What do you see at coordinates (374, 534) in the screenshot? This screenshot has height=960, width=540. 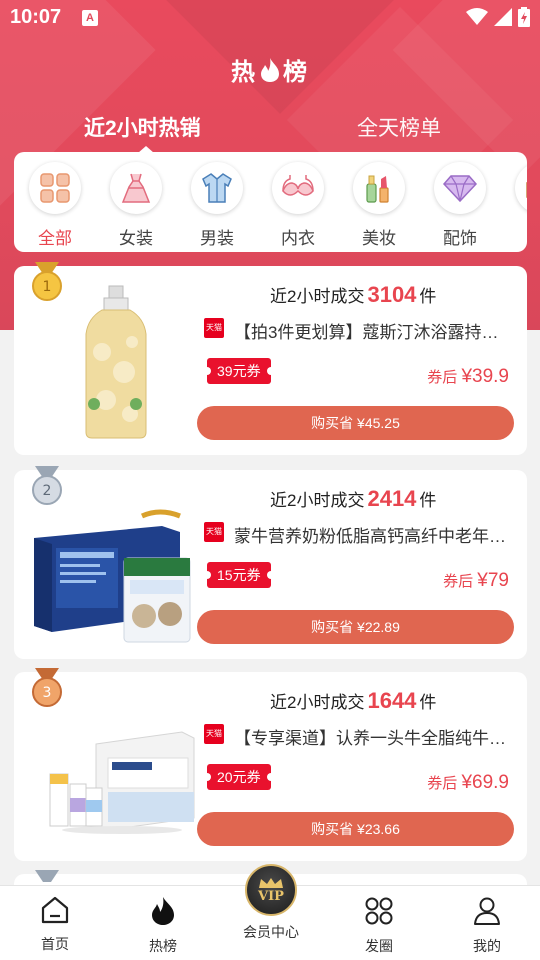 I see `product-title: 蒙牛营养奶粉低脂高钙高纤中老年奶粉` at bounding box center [374, 534].